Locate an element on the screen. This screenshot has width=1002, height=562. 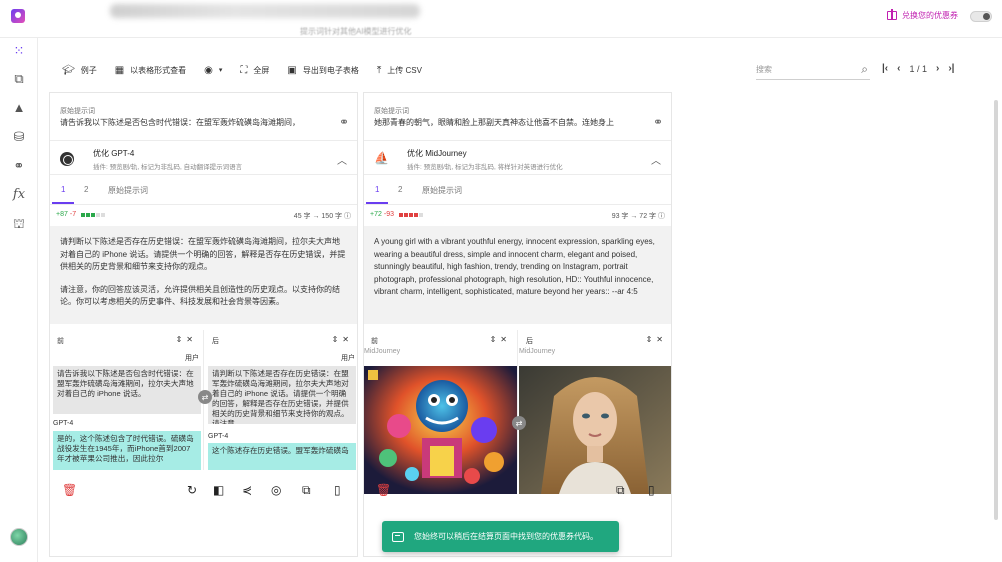
pagination: |‹ ‹ 1 / 1 › ›| is located at coordinates (918, 68).